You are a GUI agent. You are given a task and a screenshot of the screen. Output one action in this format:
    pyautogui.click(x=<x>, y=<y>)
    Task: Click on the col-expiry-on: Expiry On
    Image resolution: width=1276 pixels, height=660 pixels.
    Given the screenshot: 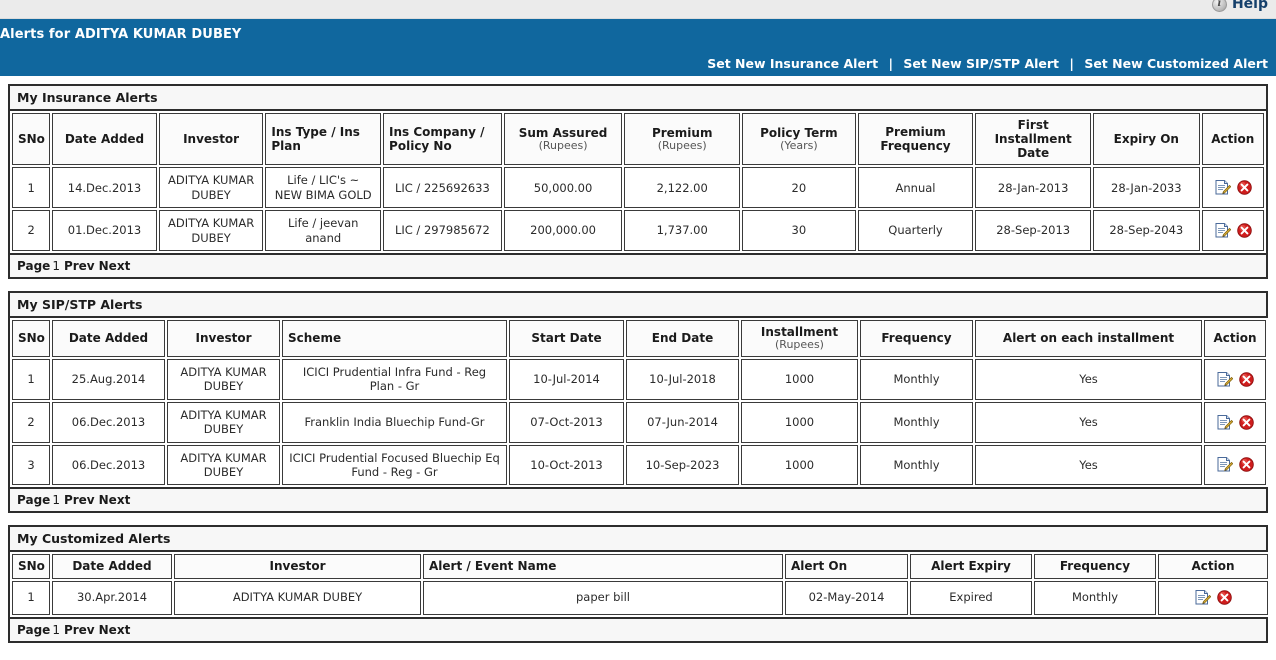 What is the action you would take?
    pyautogui.click(x=1146, y=139)
    